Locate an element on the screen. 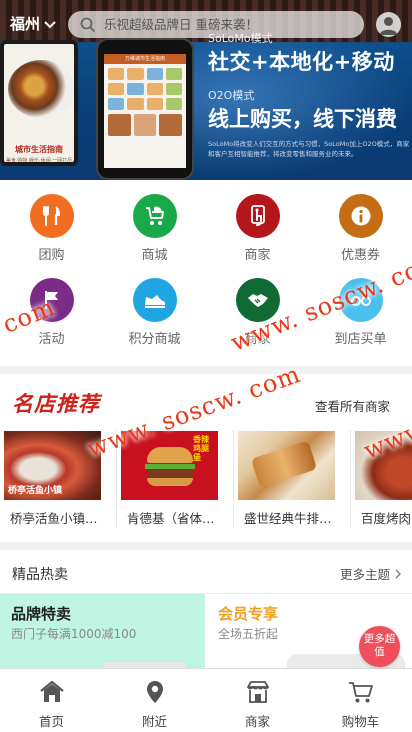 This screenshot has height=732, width=412. fork-knife-icon is located at coordinates (51, 216).